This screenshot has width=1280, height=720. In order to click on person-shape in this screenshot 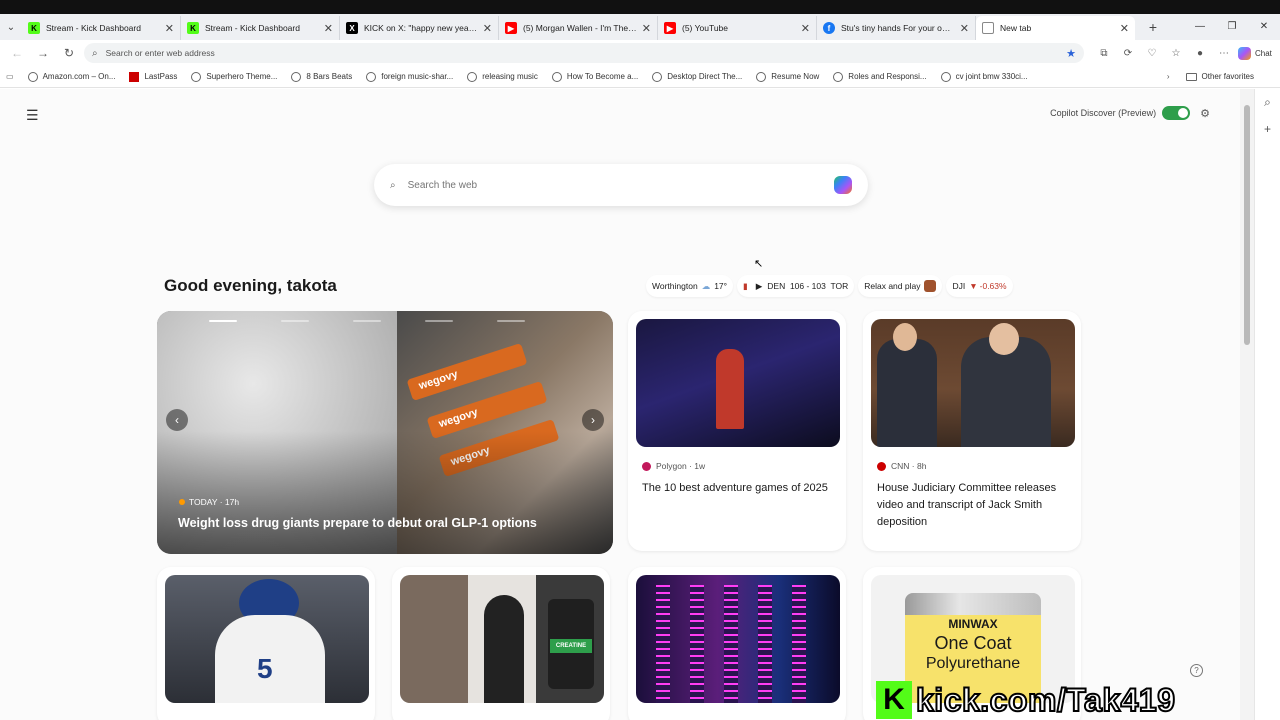, I will do `click(504, 649)`.